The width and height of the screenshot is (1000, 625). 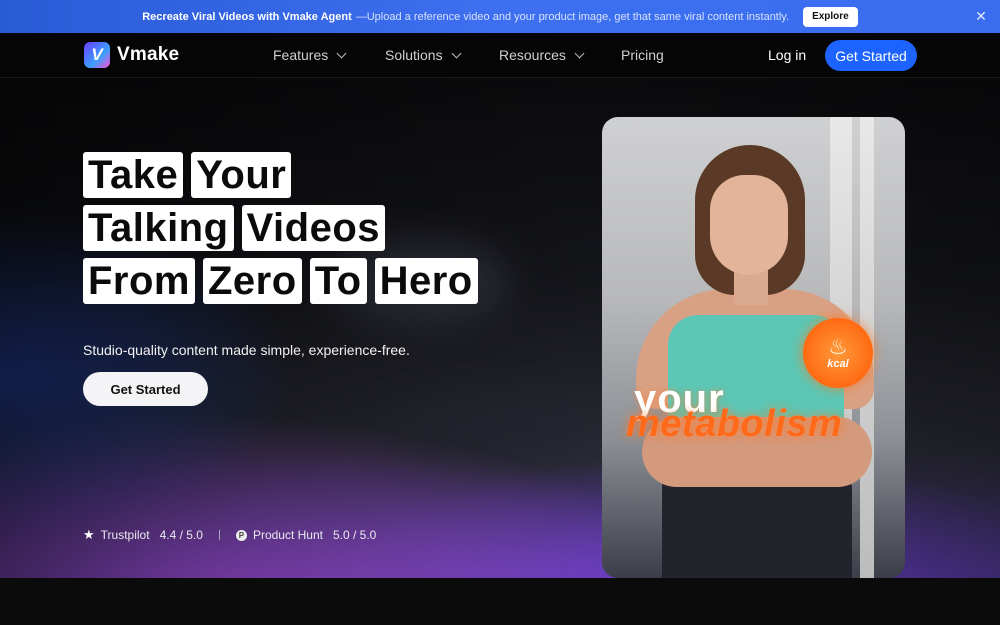 What do you see at coordinates (338, 281) in the screenshot?
I see `headline-word: To` at bounding box center [338, 281].